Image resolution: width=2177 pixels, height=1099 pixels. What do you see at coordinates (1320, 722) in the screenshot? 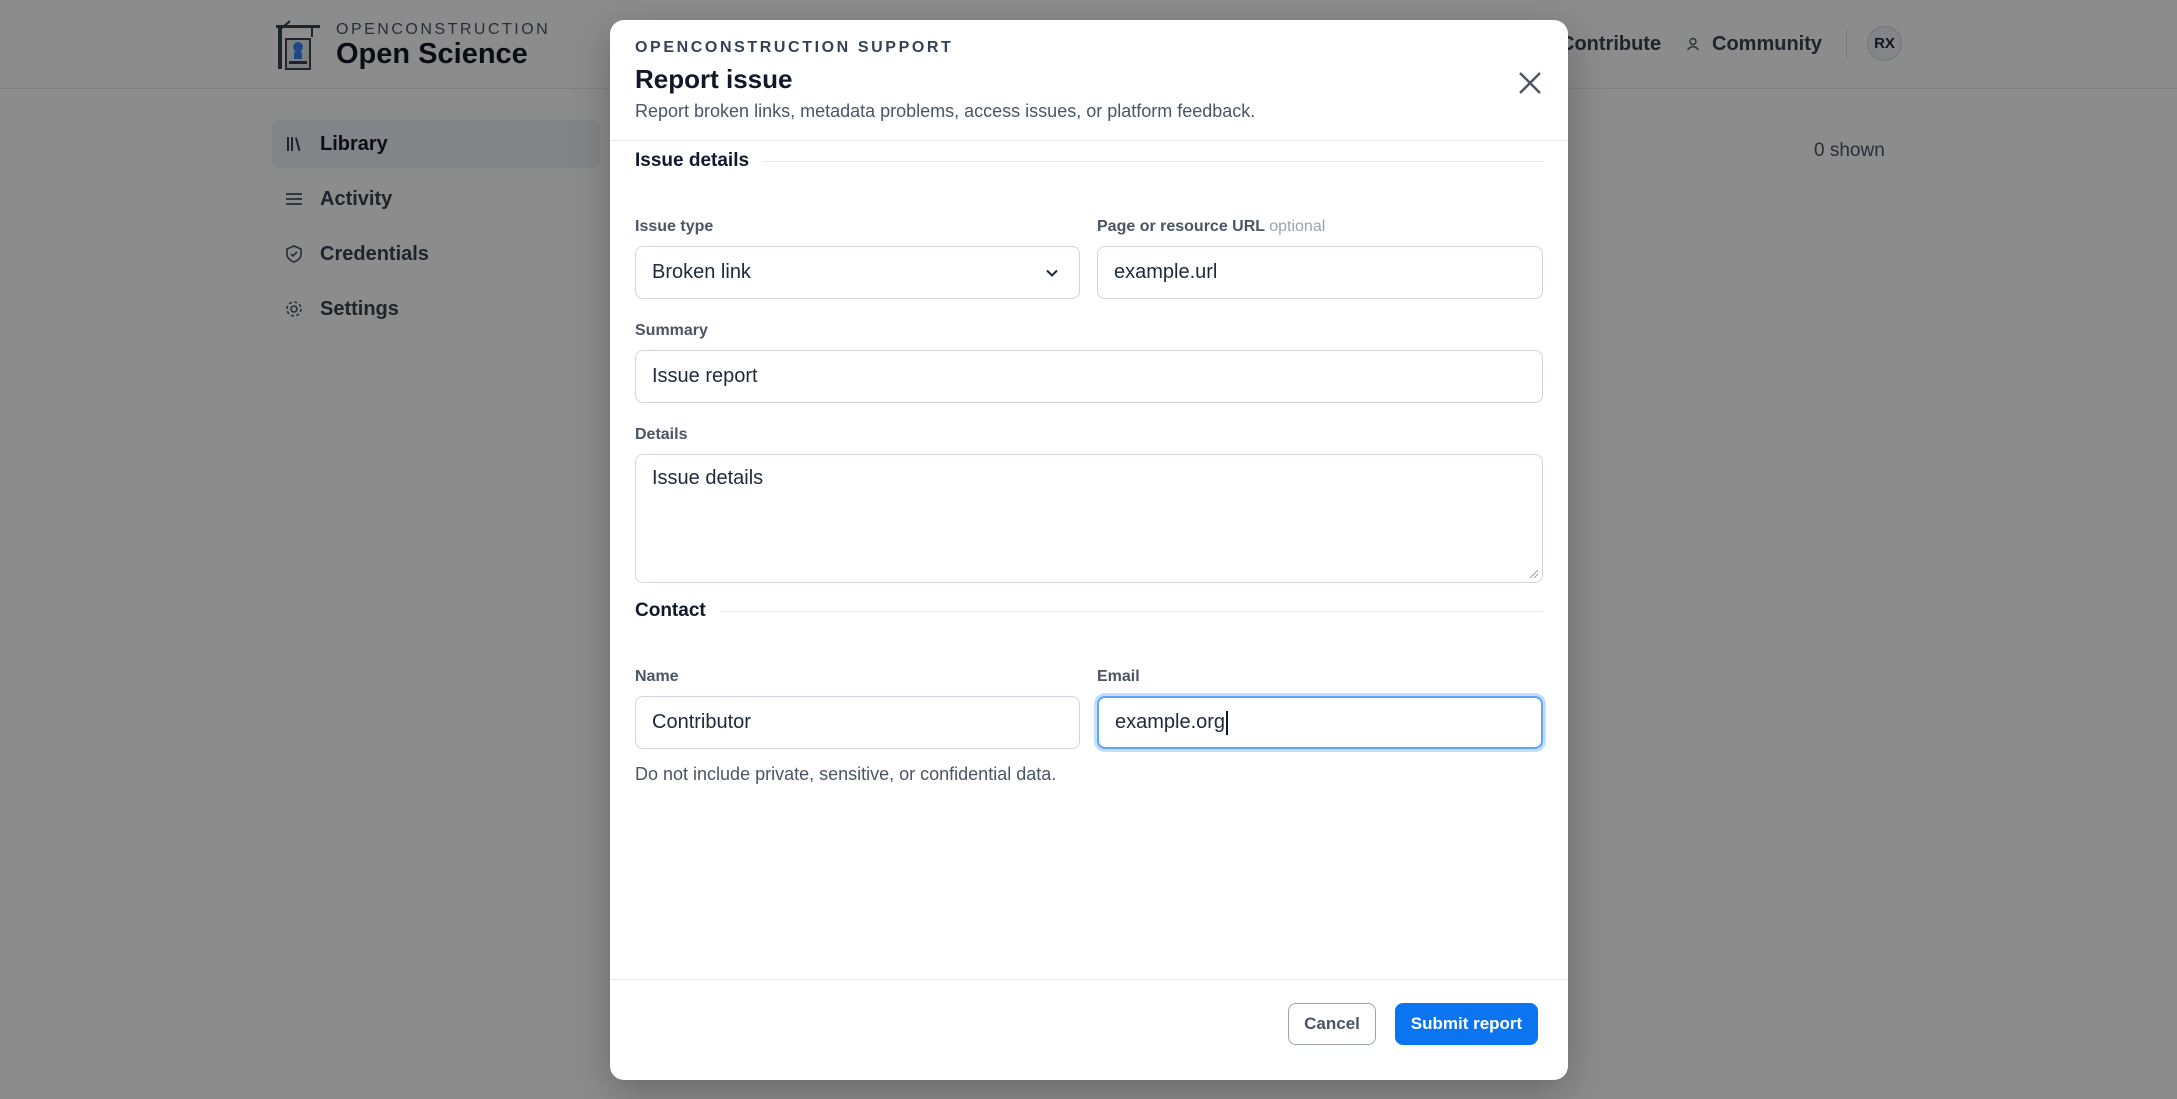
I see `email-input: example.org` at bounding box center [1320, 722].